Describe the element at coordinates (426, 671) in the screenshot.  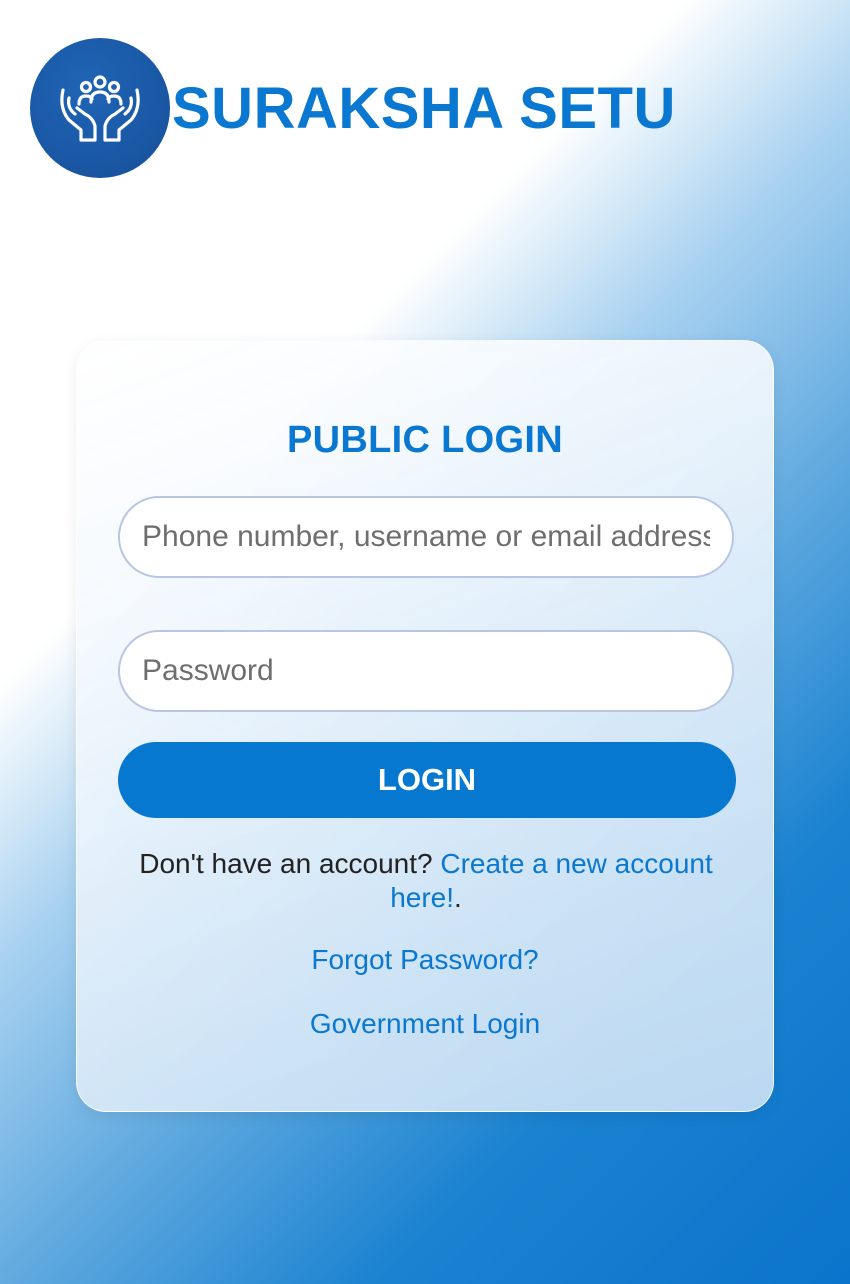
I see `password-input` at that location.